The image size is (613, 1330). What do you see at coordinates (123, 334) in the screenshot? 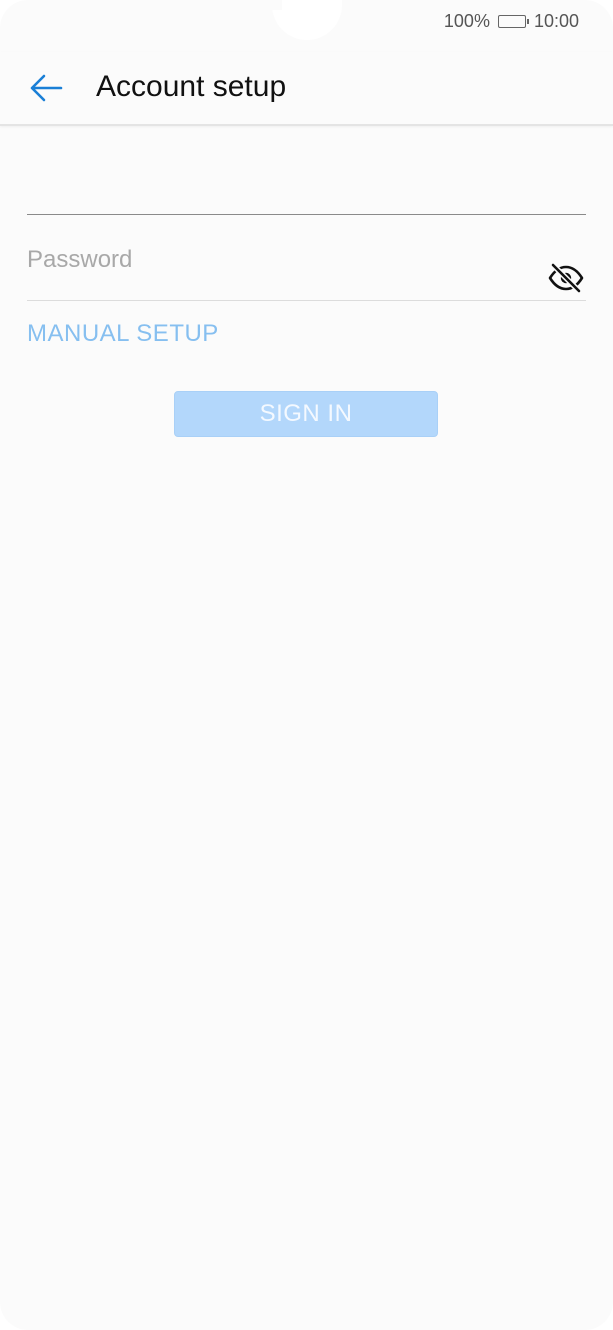
I see `manual-setup-link: MANUAL SETUP` at bounding box center [123, 334].